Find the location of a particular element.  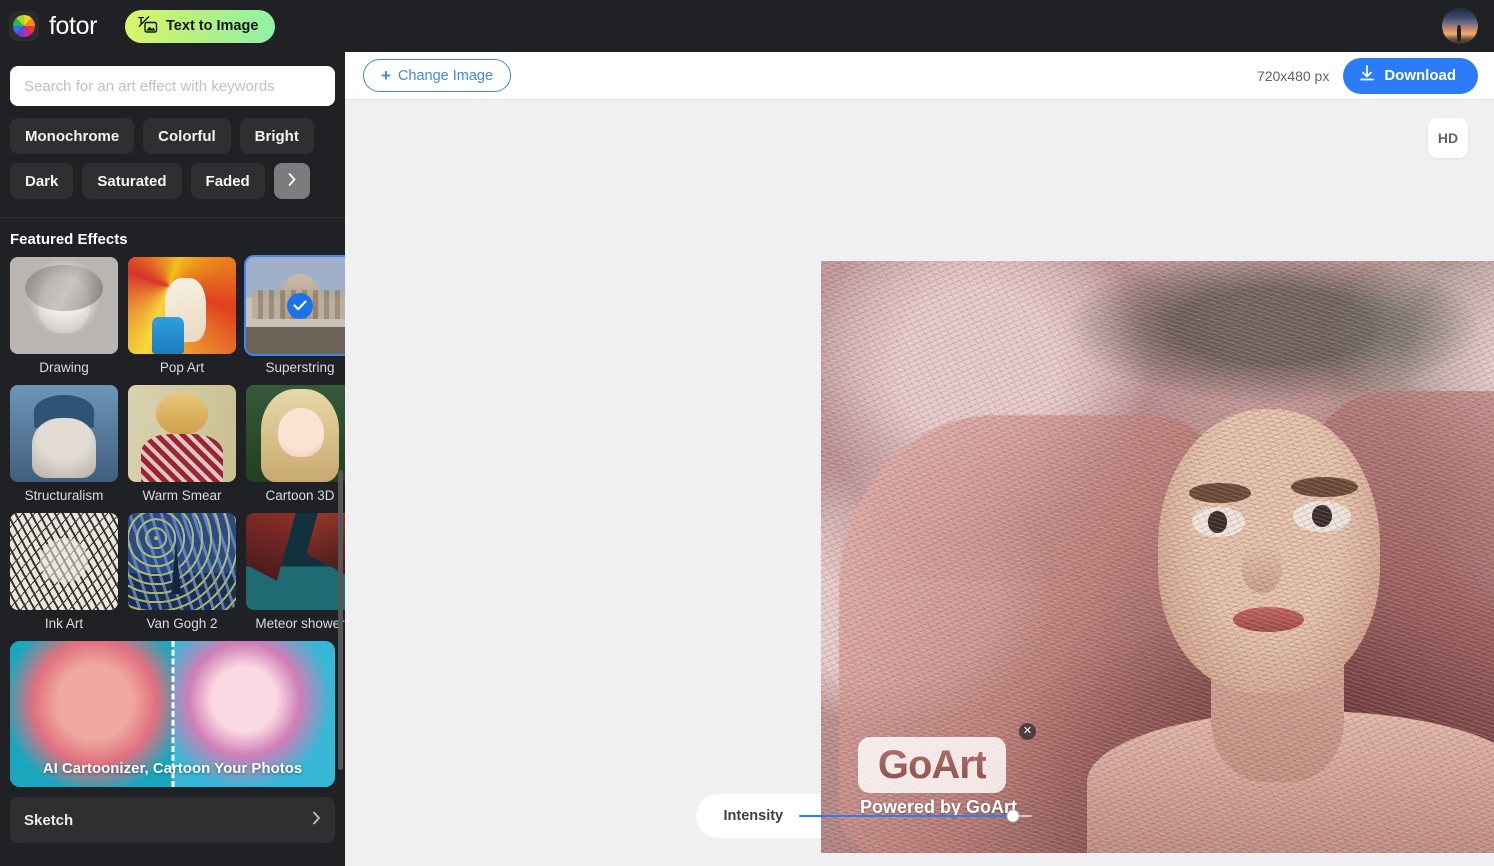

main-toolbar: + Change Image 720x480 px Download is located at coordinates (919, 76).